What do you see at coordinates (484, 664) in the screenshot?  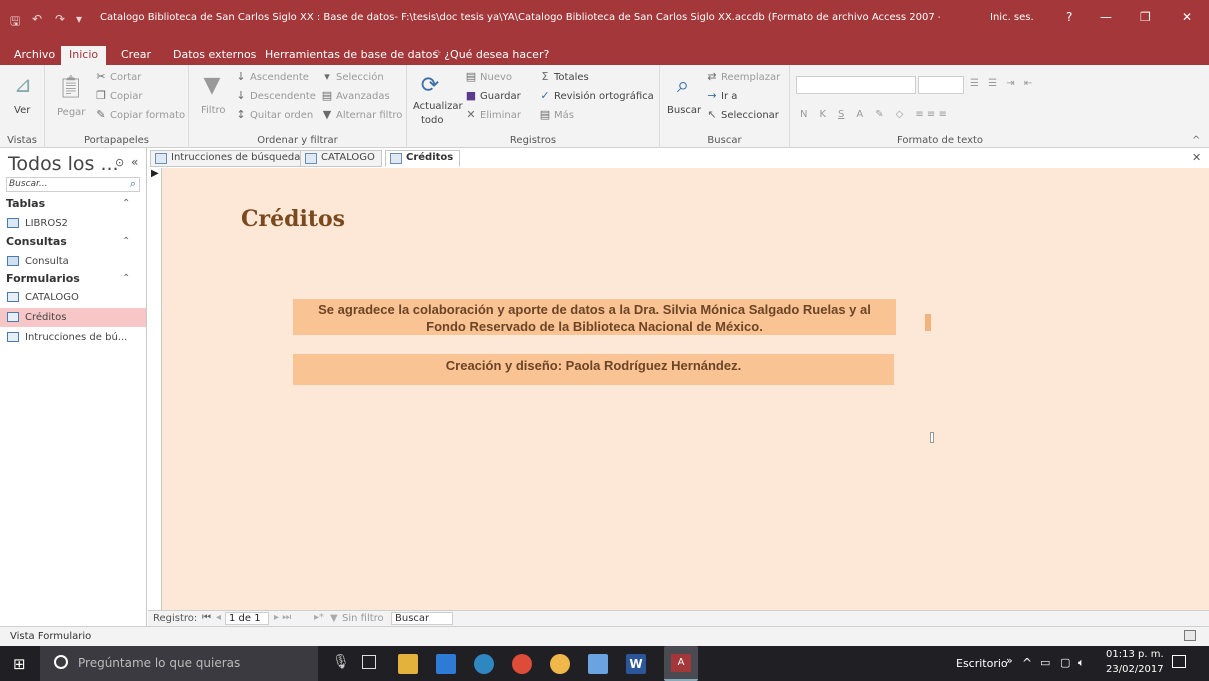 I see `browser-icon` at bounding box center [484, 664].